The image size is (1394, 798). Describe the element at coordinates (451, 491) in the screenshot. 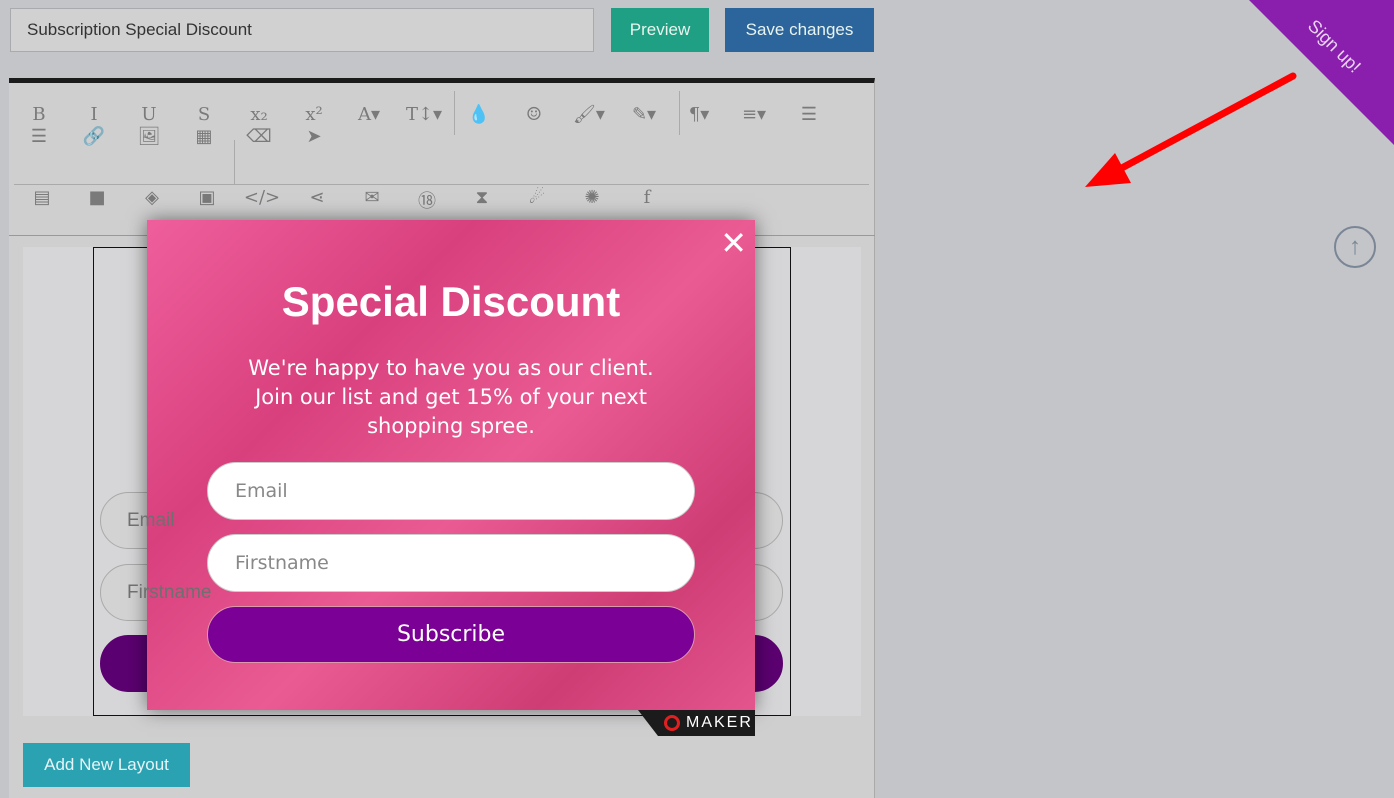

I see `email-input: Email` at that location.